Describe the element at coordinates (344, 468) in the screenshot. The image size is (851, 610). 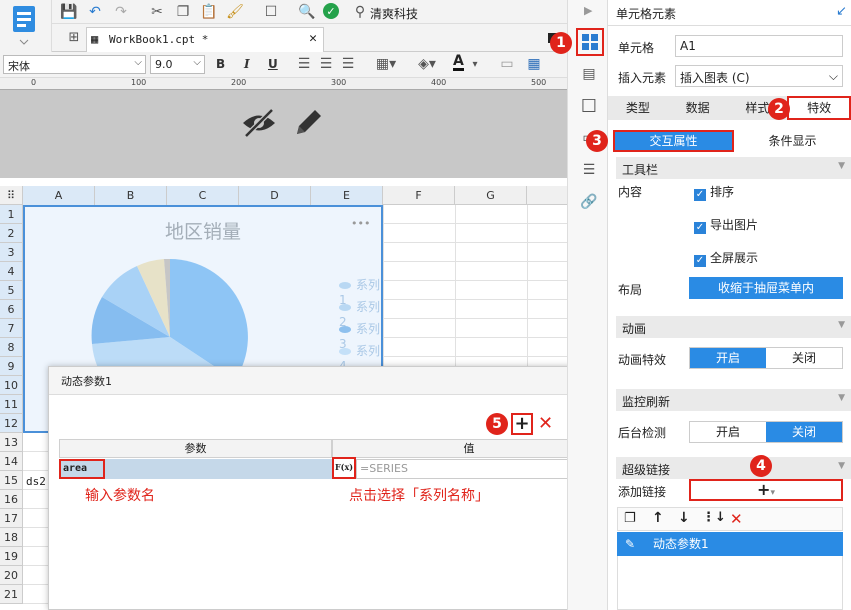
I see `formula-button: F(x)` at that location.